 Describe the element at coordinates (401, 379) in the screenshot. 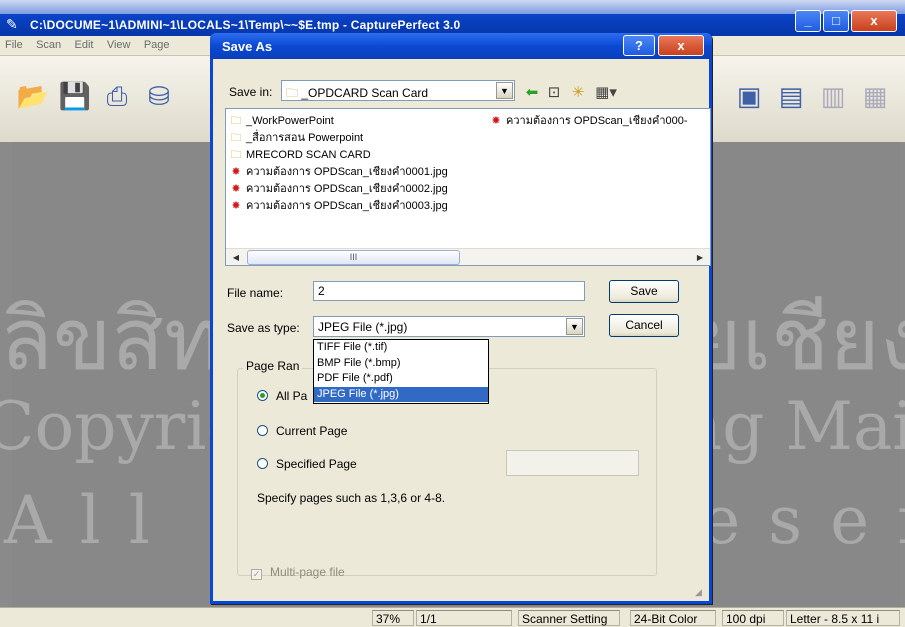

I see `option-pdf: PDF File (*.pdf)` at that location.